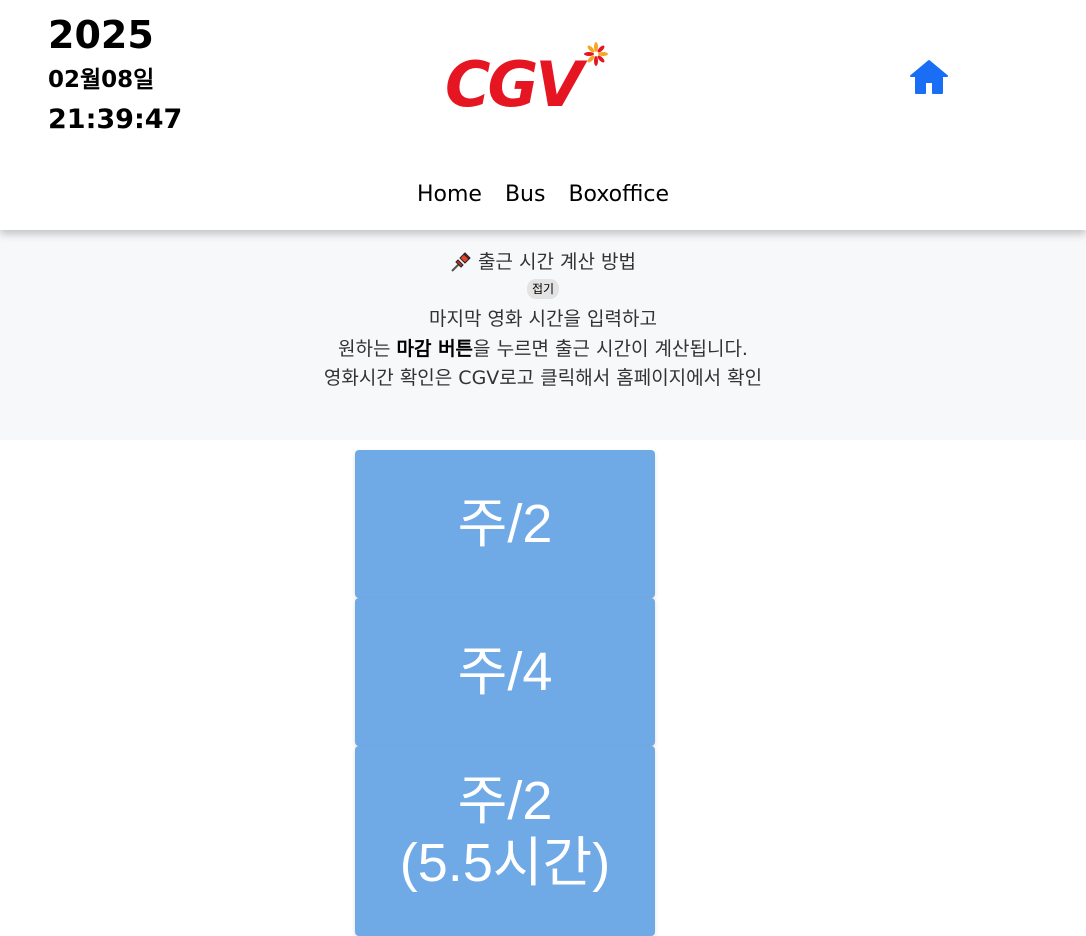  I want to click on nav-home-link: Home, so click(449, 194).